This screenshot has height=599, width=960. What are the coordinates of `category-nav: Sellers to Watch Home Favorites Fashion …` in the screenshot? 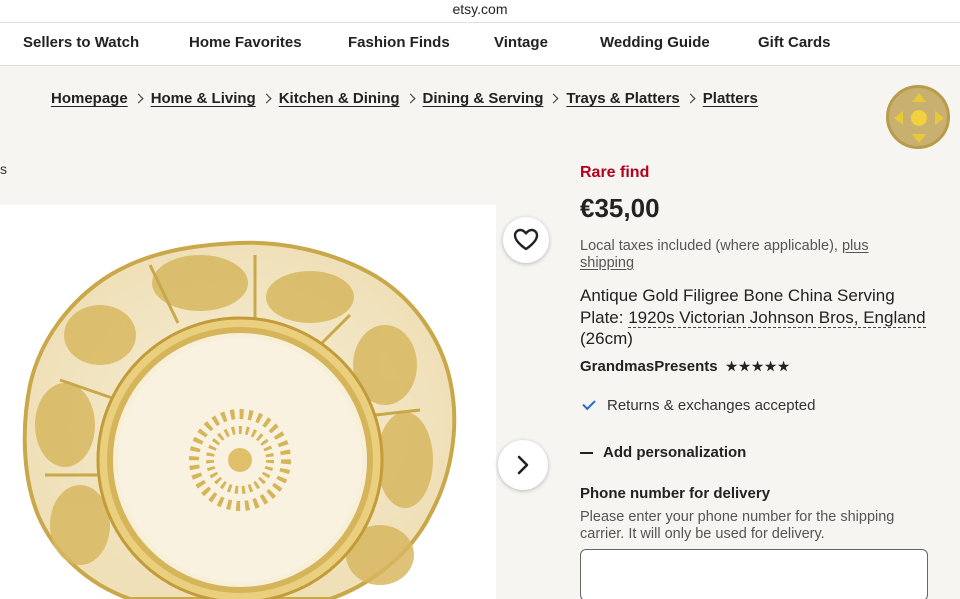 It's located at (480, 44).